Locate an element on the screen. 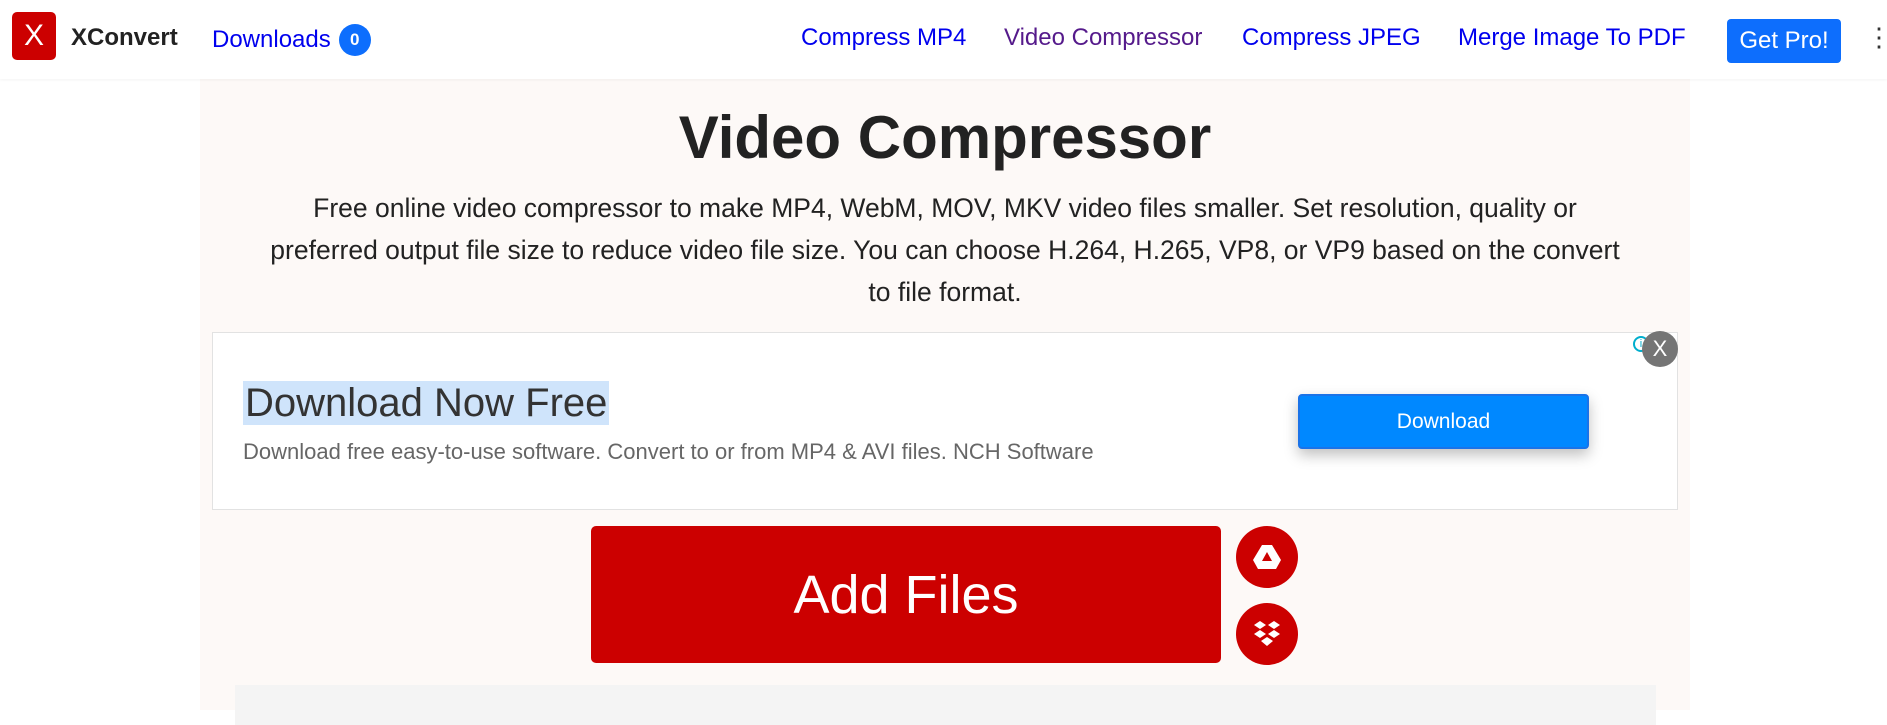  downloads-label: Downloads is located at coordinates (271, 39).